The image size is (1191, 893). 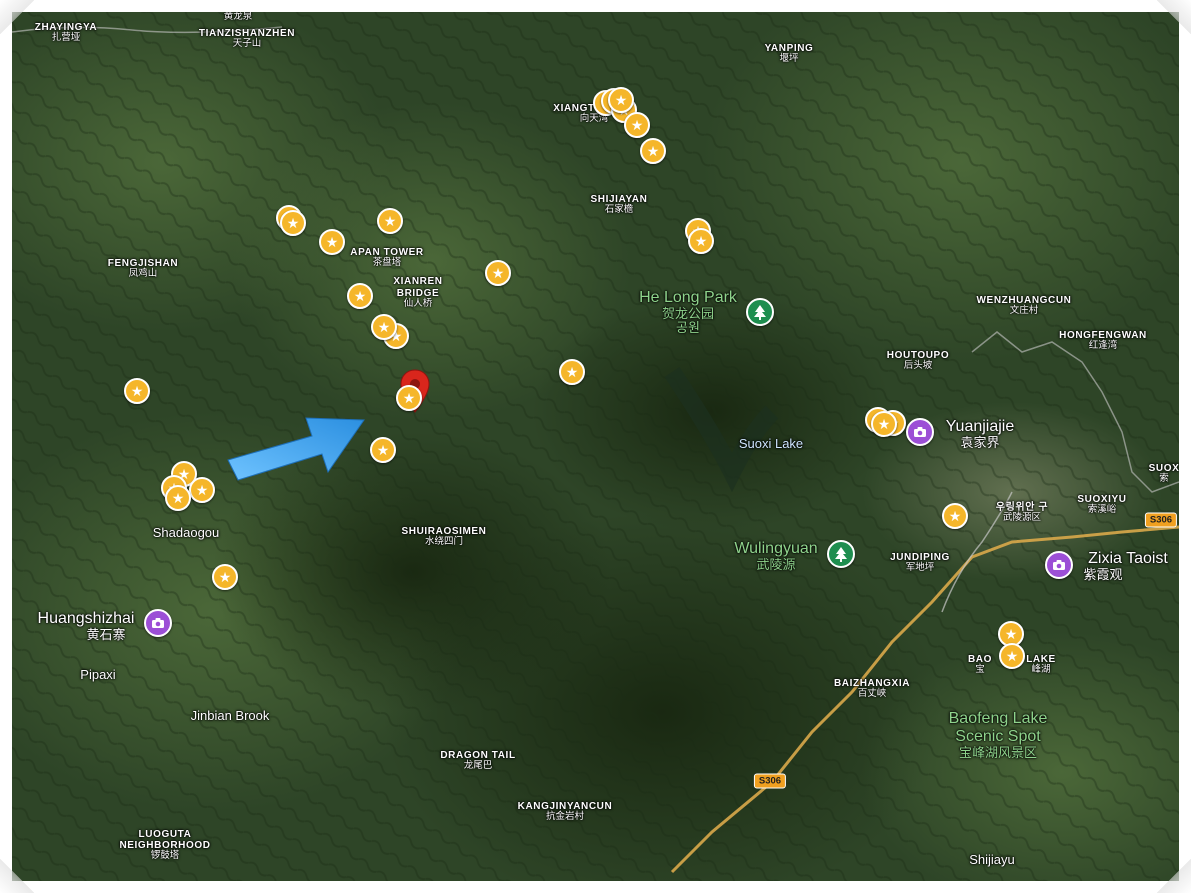 What do you see at coordinates (872, 689) in the screenshot?
I see `place-label: BAIZHANGXIA 百丈峡` at bounding box center [872, 689].